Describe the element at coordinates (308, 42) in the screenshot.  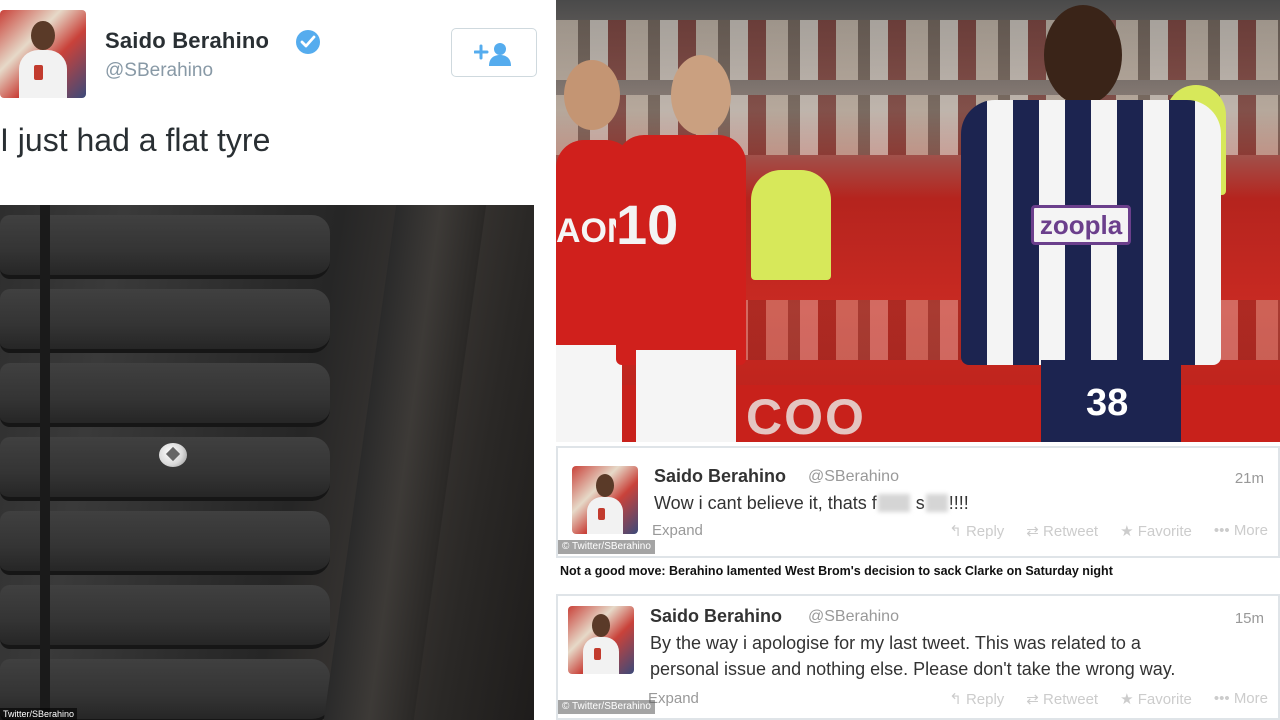
I see `verified-badge-icon` at that location.